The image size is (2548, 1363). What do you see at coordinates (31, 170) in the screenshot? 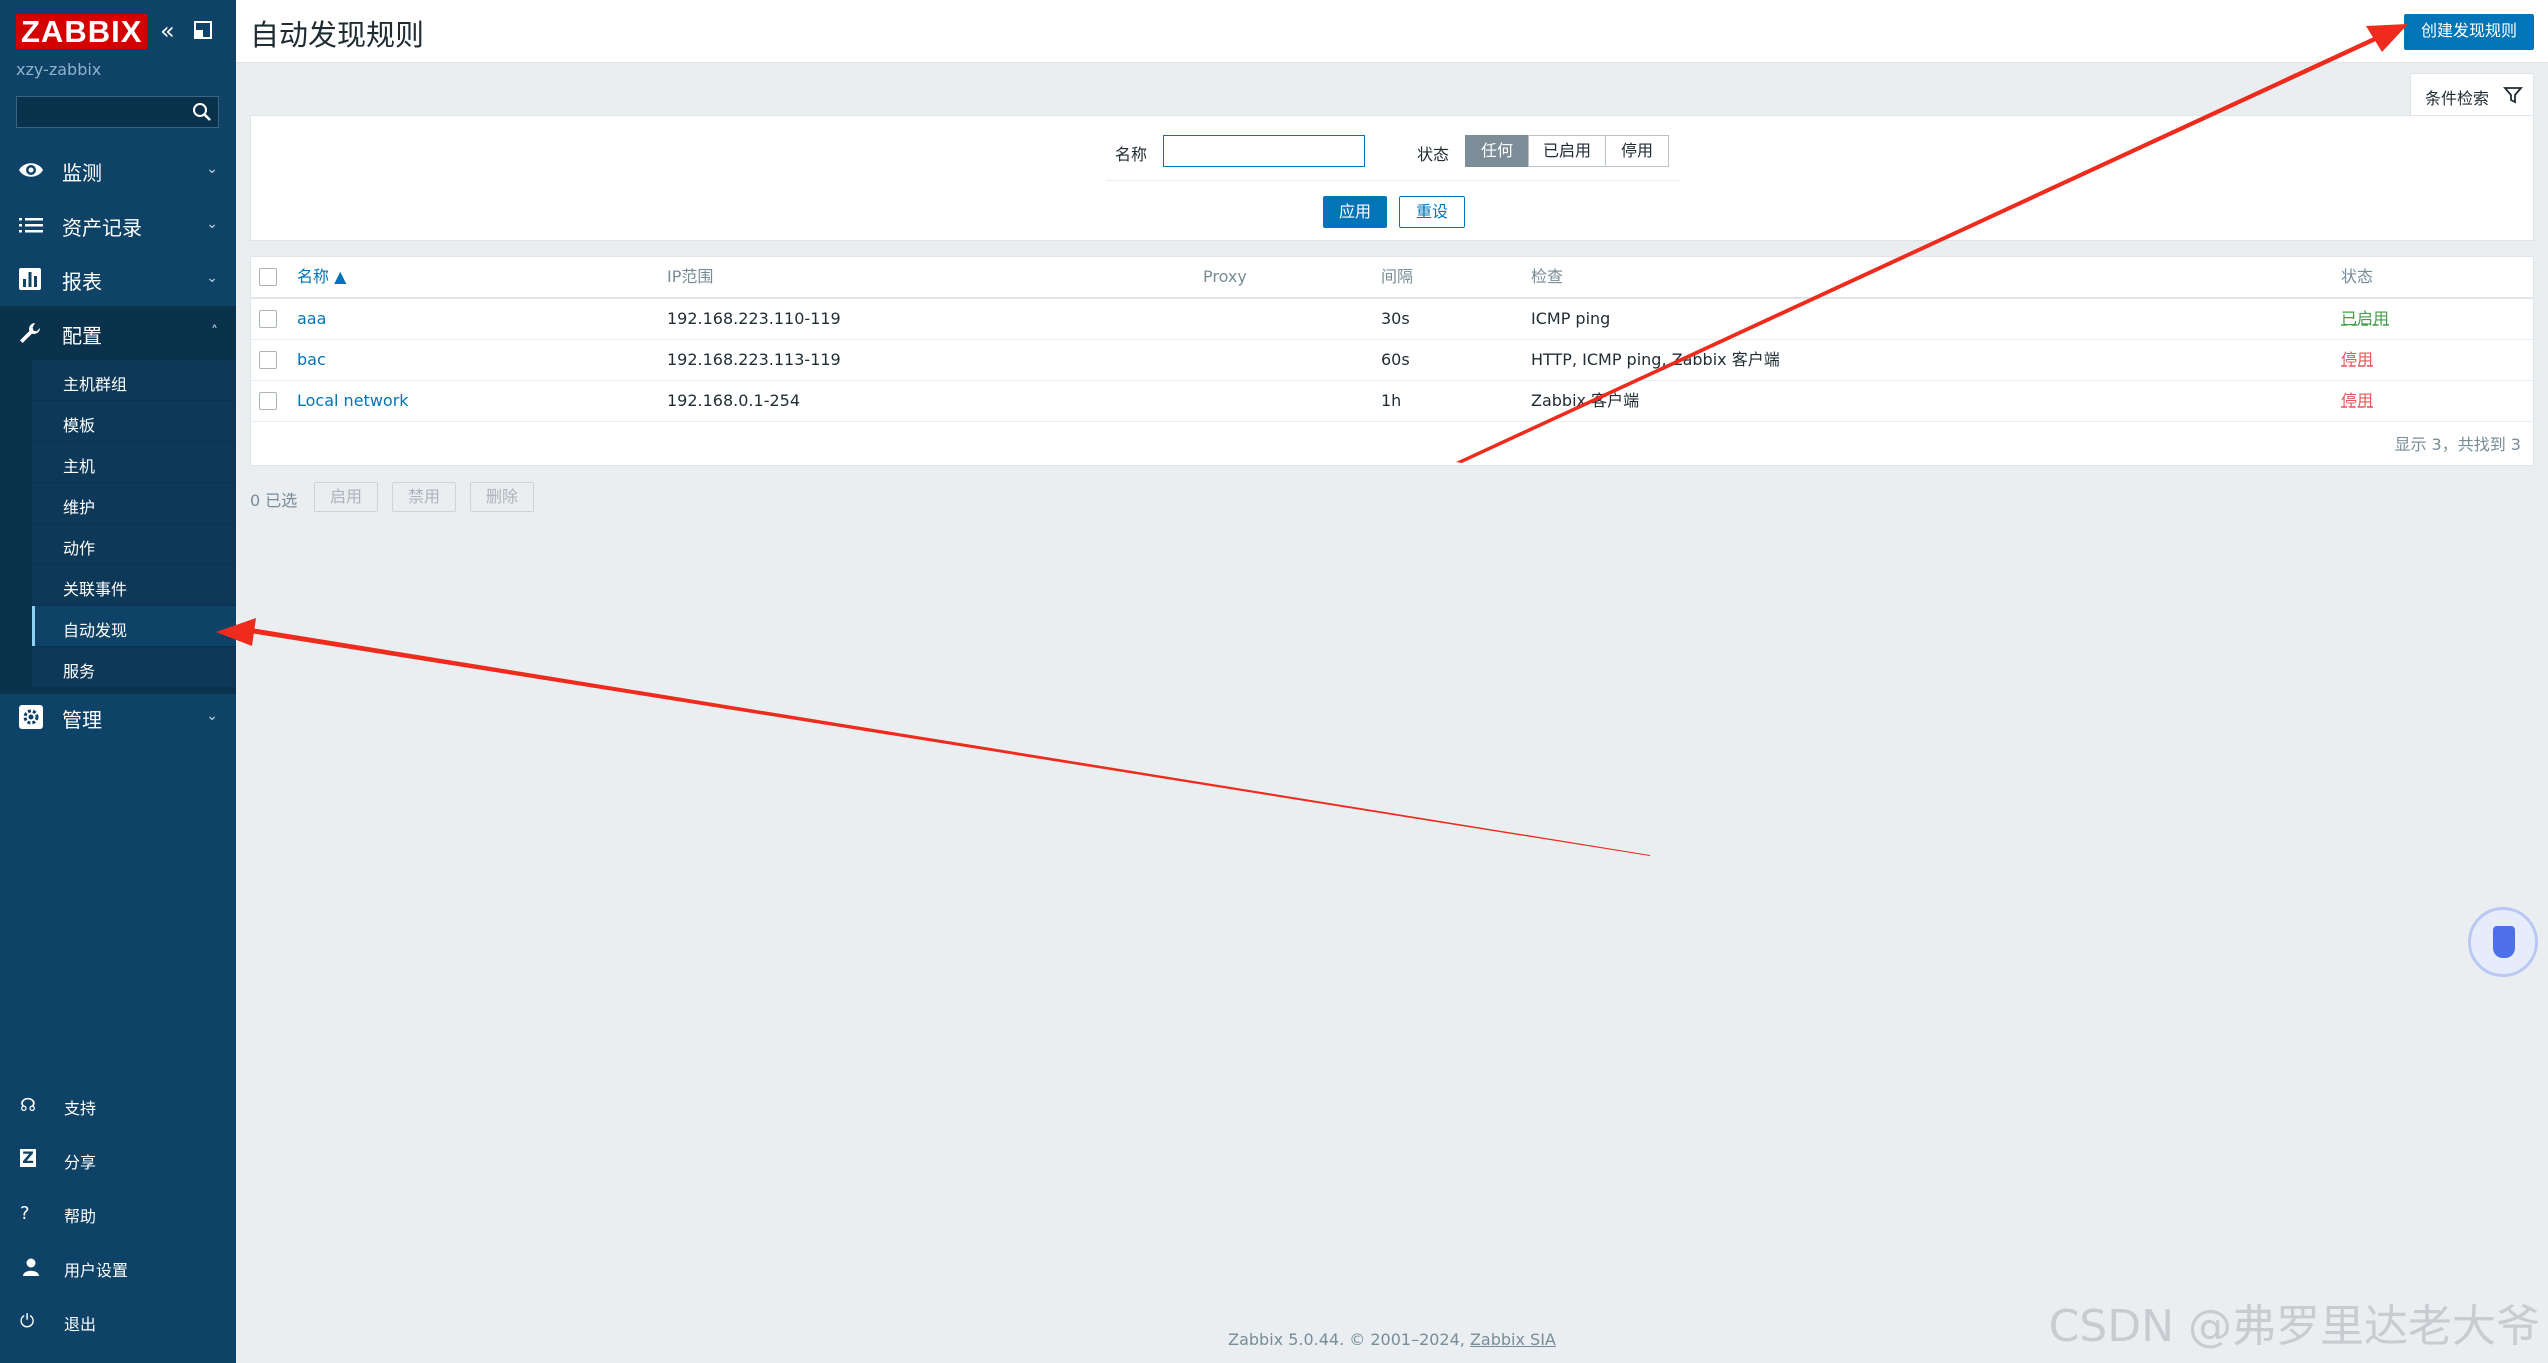
I see `eye-icon` at bounding box center [31, 170].